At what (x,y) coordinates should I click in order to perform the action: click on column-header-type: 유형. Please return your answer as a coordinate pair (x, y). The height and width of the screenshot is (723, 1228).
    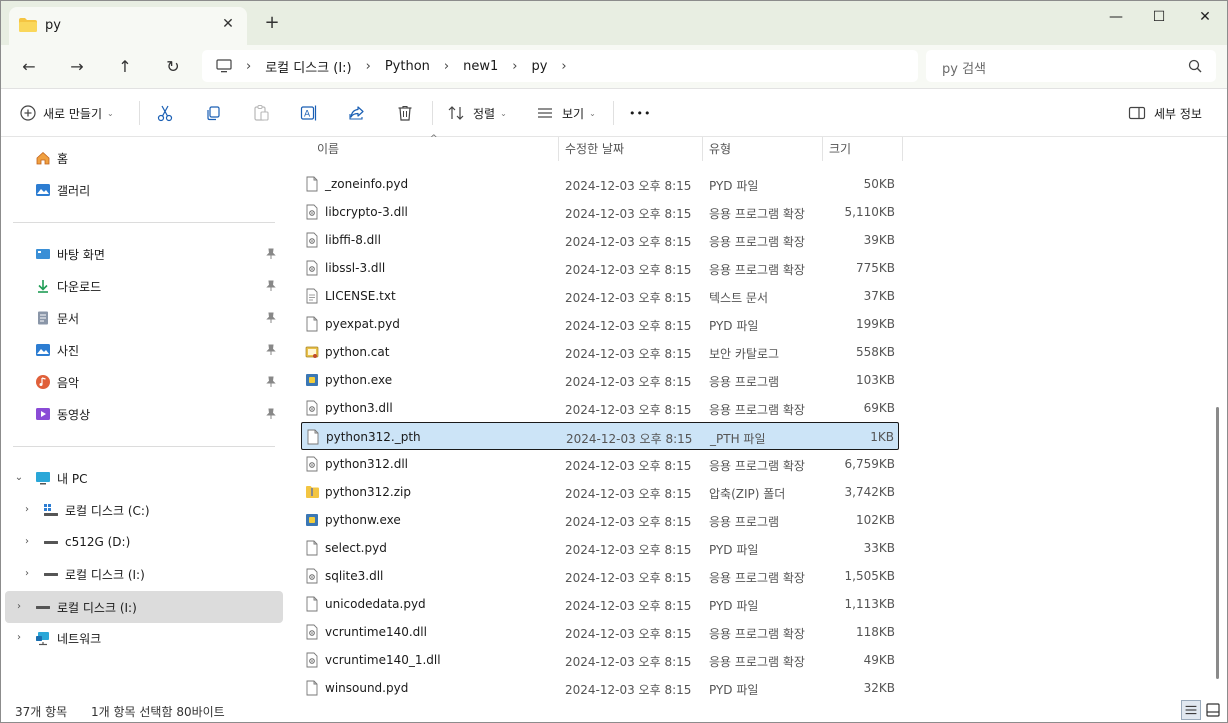
    Looking at the image, I should click on (720, 149).